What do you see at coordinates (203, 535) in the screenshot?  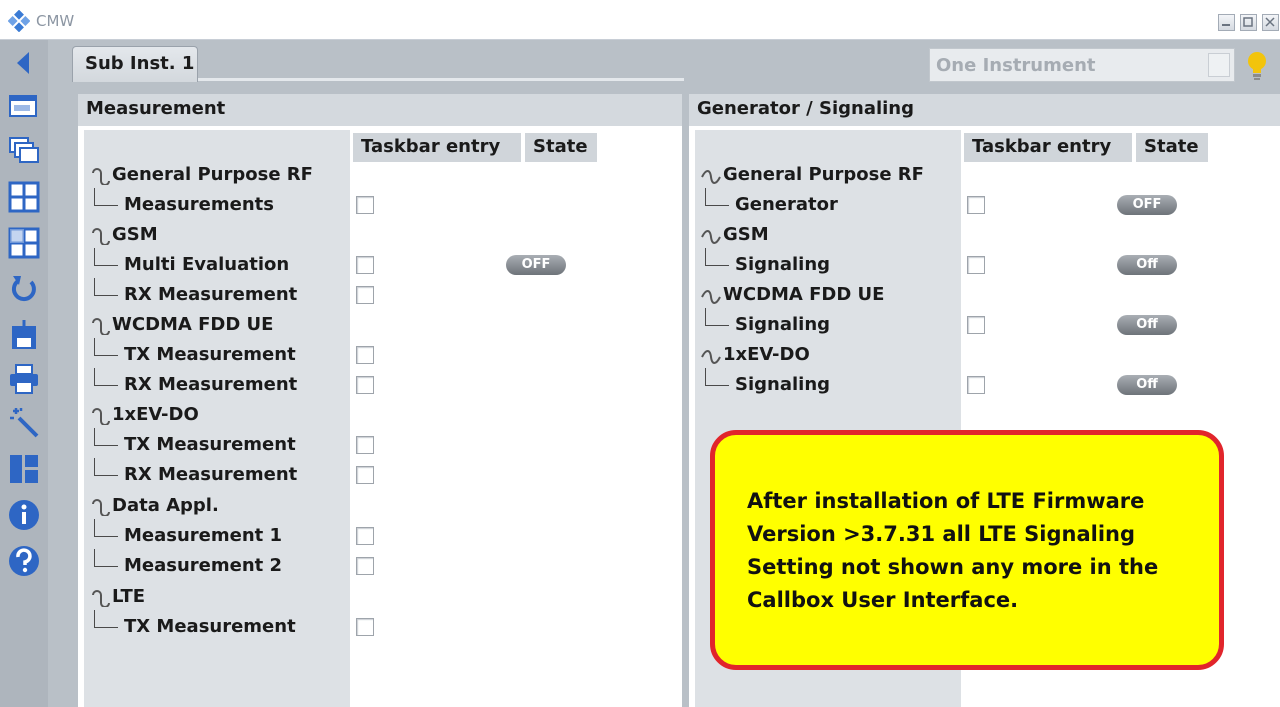 I see `measurement-item-label: Measurement 1` at bounding box center [203, 535].